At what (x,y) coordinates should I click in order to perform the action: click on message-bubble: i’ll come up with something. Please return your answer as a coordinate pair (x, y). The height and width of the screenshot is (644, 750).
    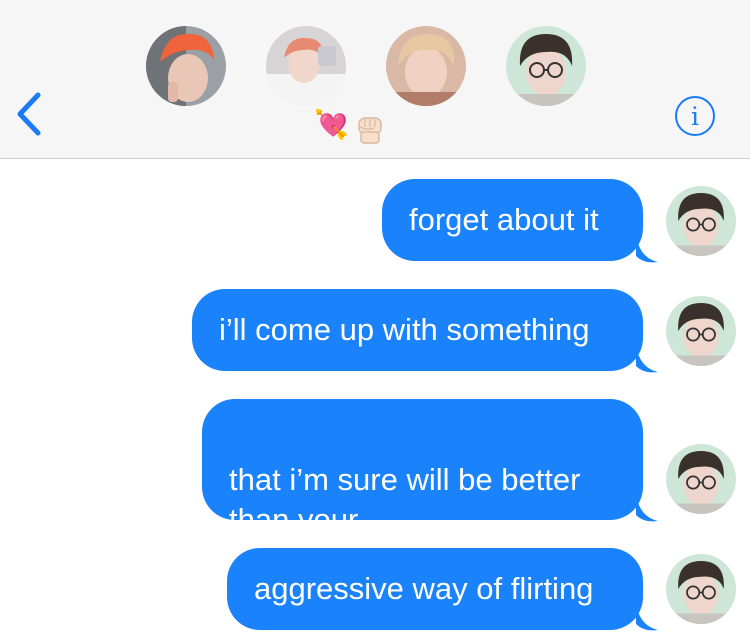
    Looking at the image, I should click on (417, 330).